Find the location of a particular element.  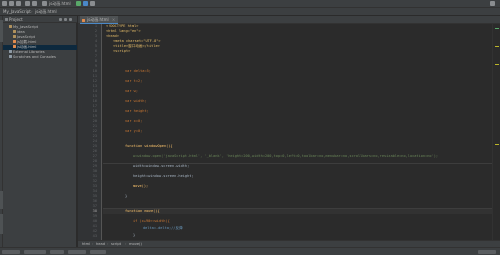

forward-icon is located at coordinates (34, 3).